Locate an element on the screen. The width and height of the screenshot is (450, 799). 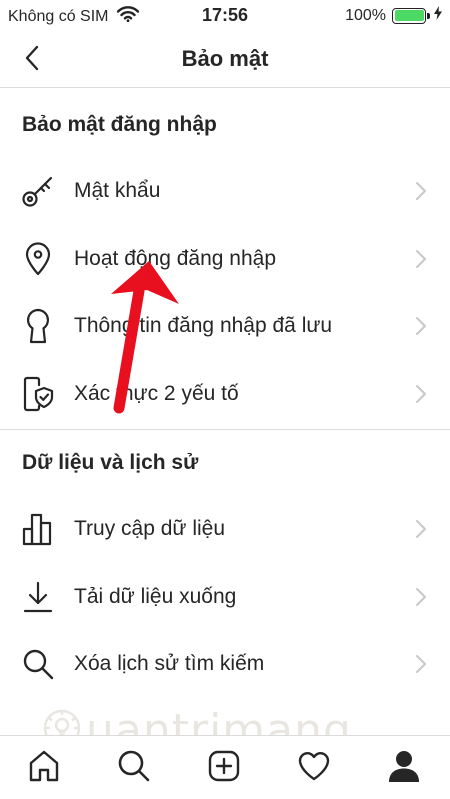
profile-icon is located at coordinates (404, 768).